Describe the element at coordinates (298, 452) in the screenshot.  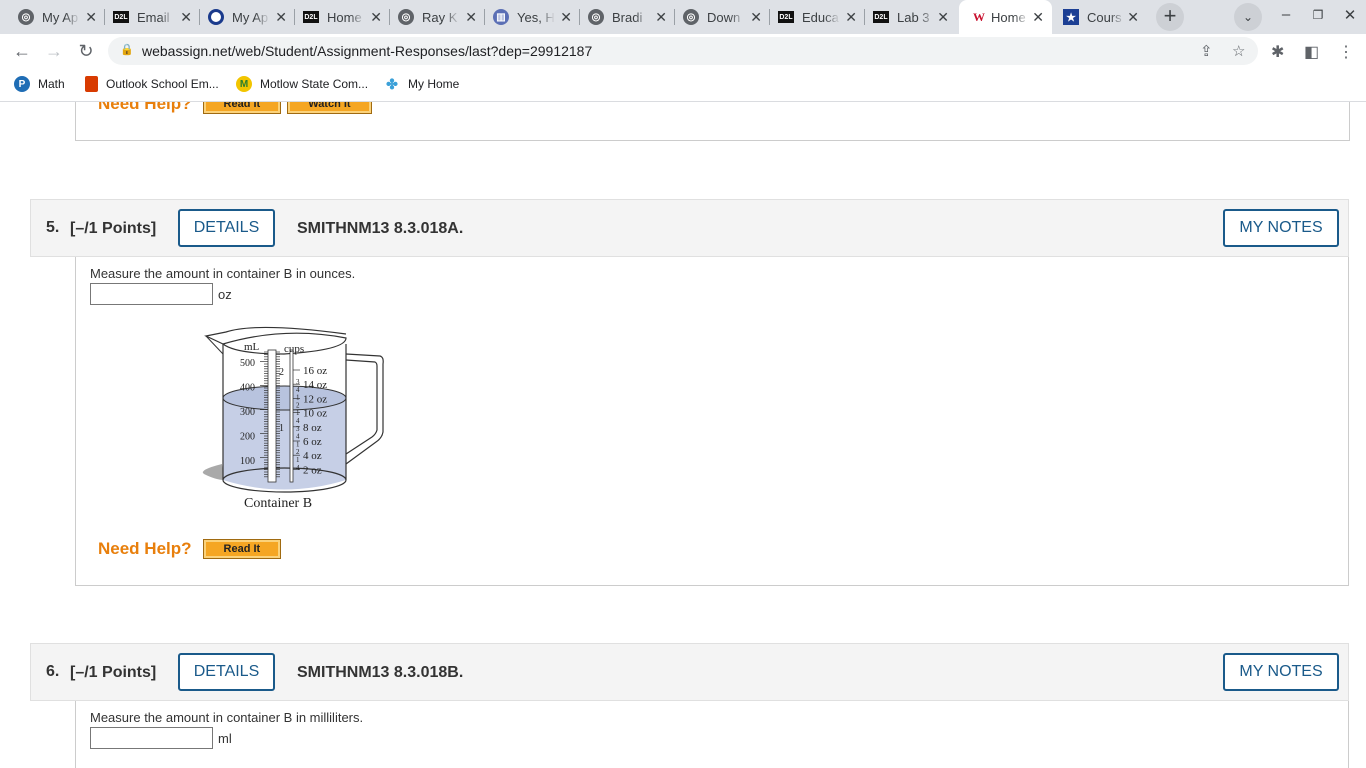
I see `cup-fraction-label: 2` at that location.